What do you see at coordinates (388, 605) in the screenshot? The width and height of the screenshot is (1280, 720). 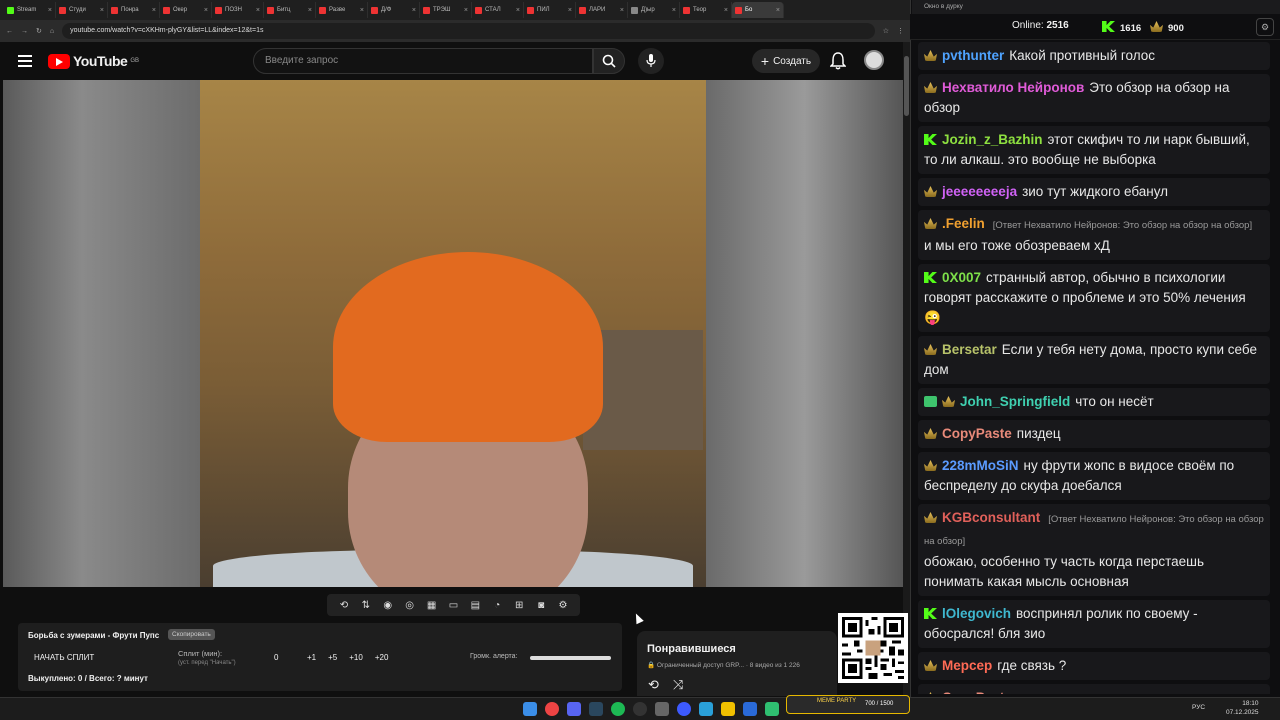 I see `audio-icon: ◉` at bounding box center [388, 605].